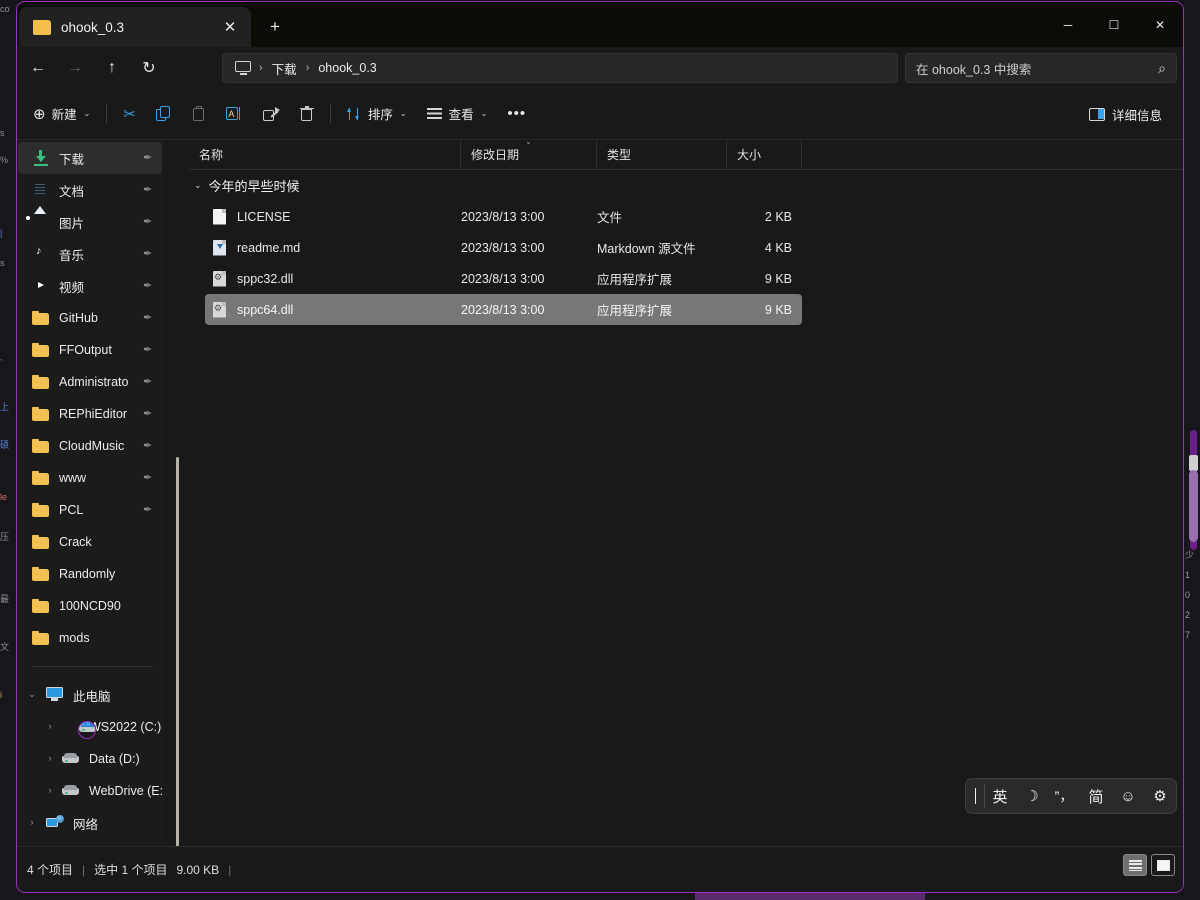  I want to click on paste-button, so click(199, 114).